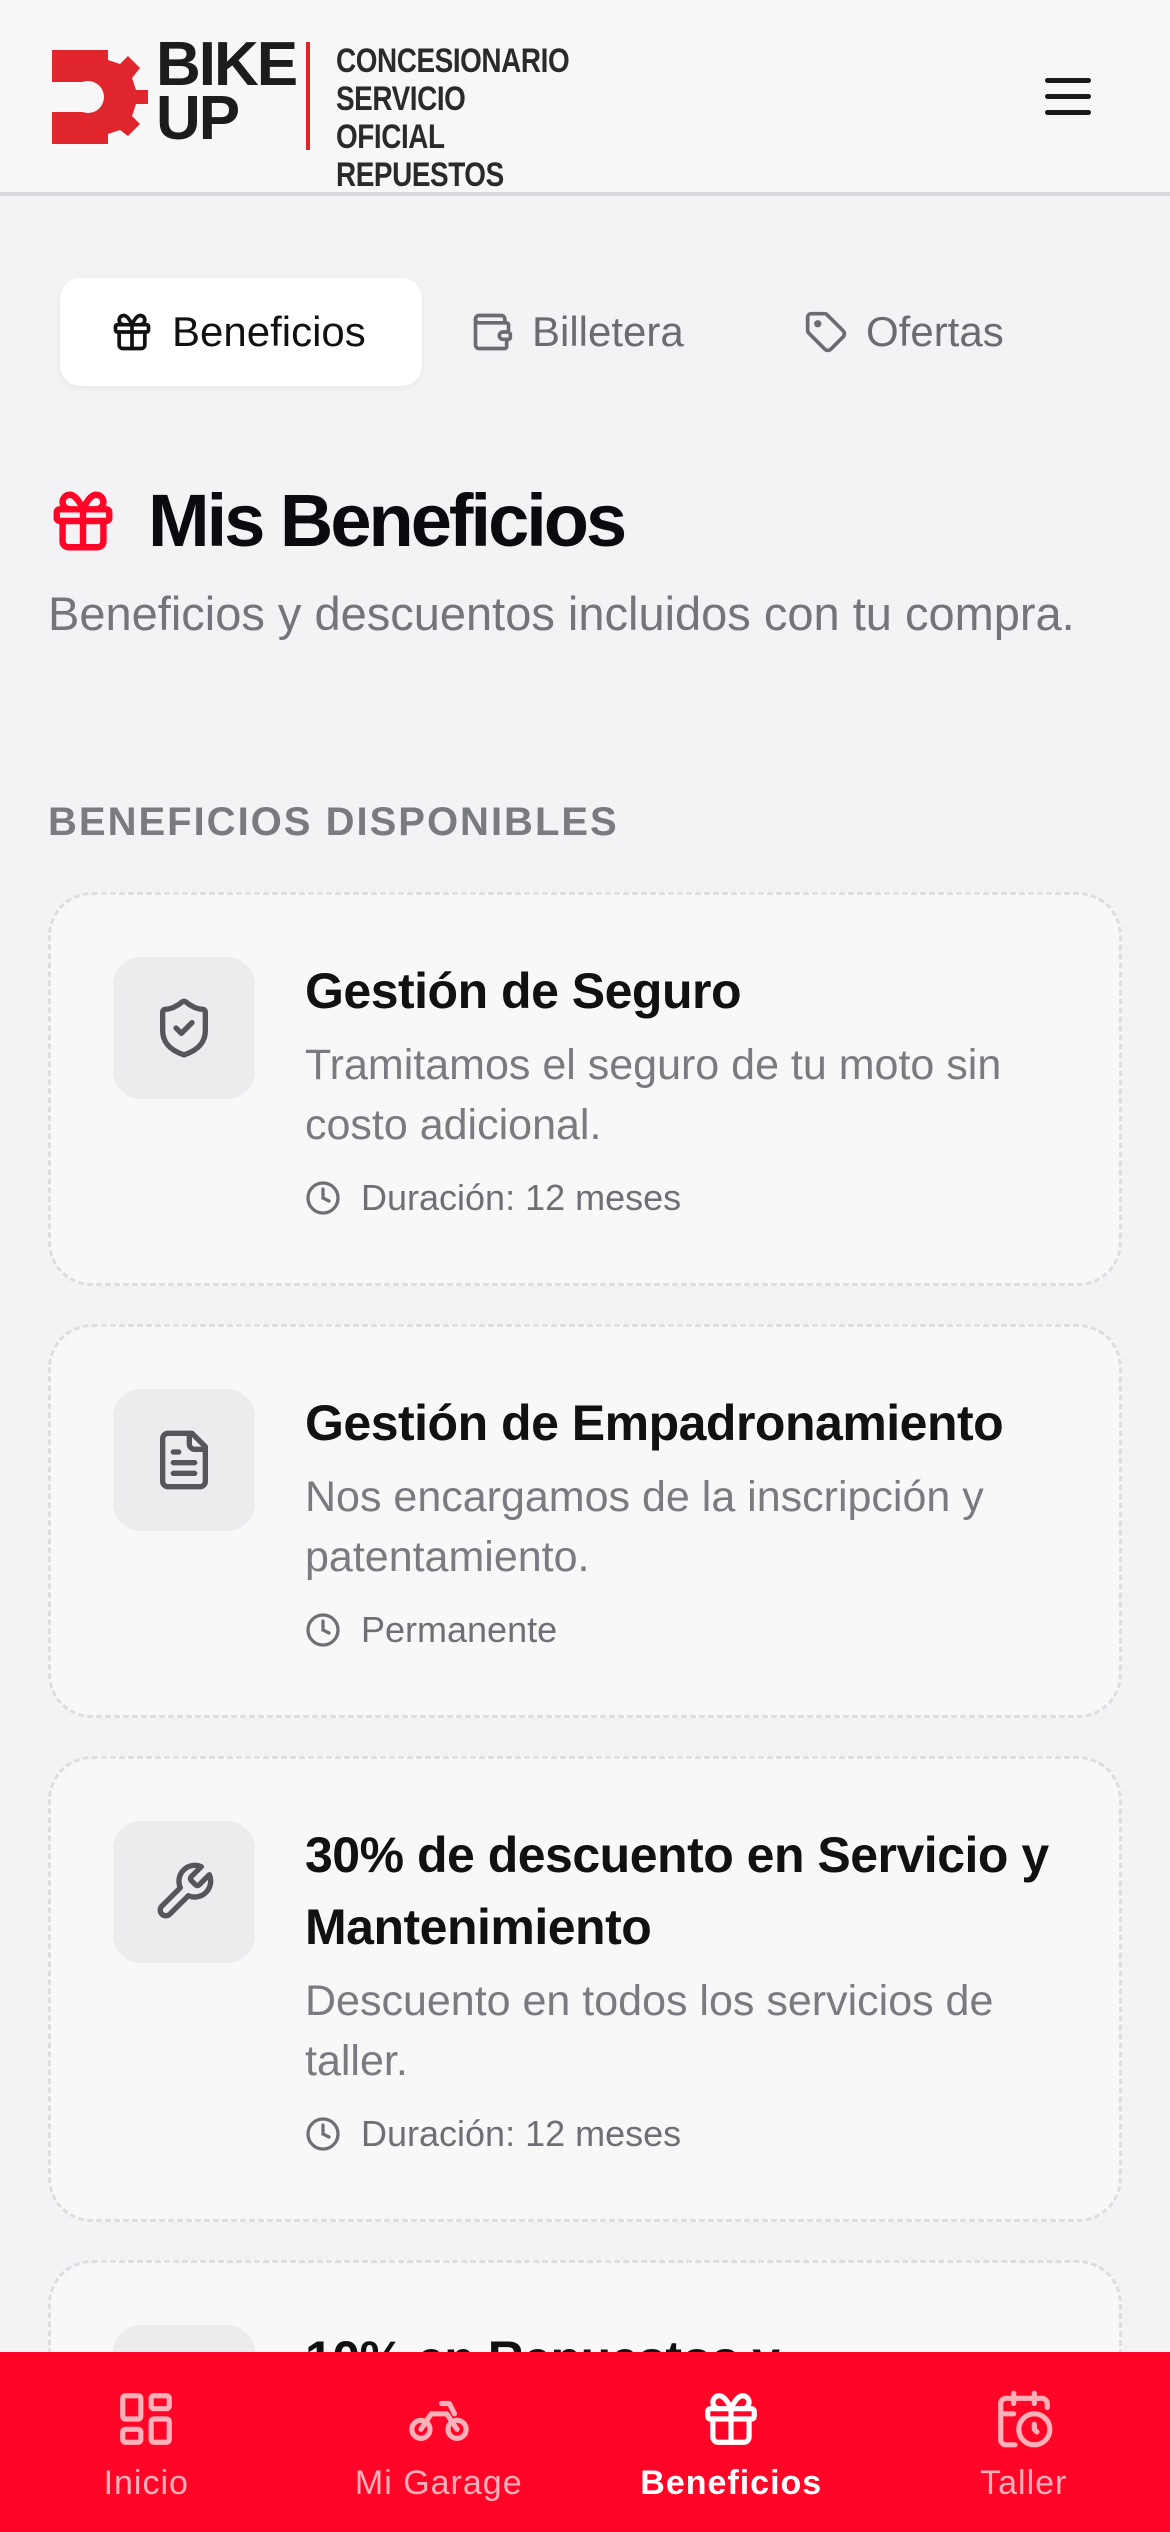 The width and height of the screenshot is (1170, 2532). What do you see at coordinates (420, 175) in the screenshot?
I see `tagline-line-3: REPUESTOS` at bounding box center [420, 175].